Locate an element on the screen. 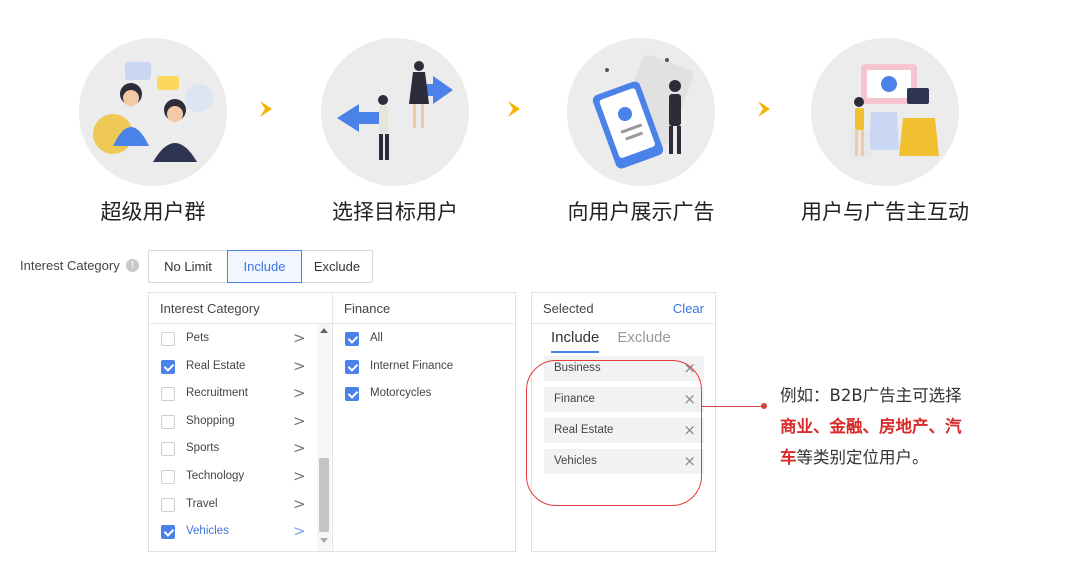  user-group-illustration-icon is located at coordinates (153, 112).